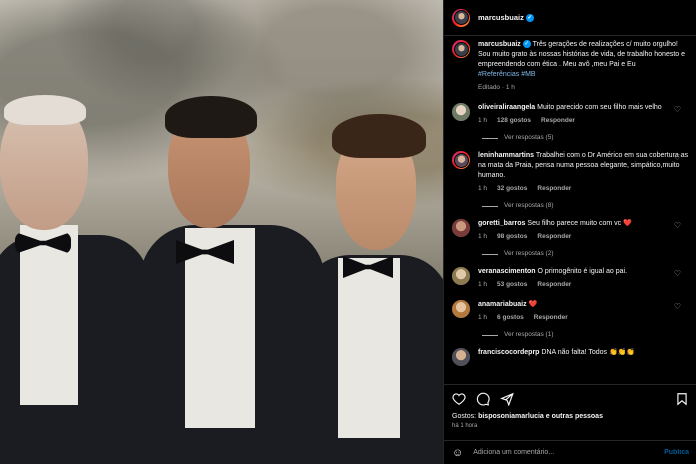  Describe the element at coordinates (579, 223) in the screenshot. I see `comment-text: Seu filho parece muito com vc ❤️` at that location.